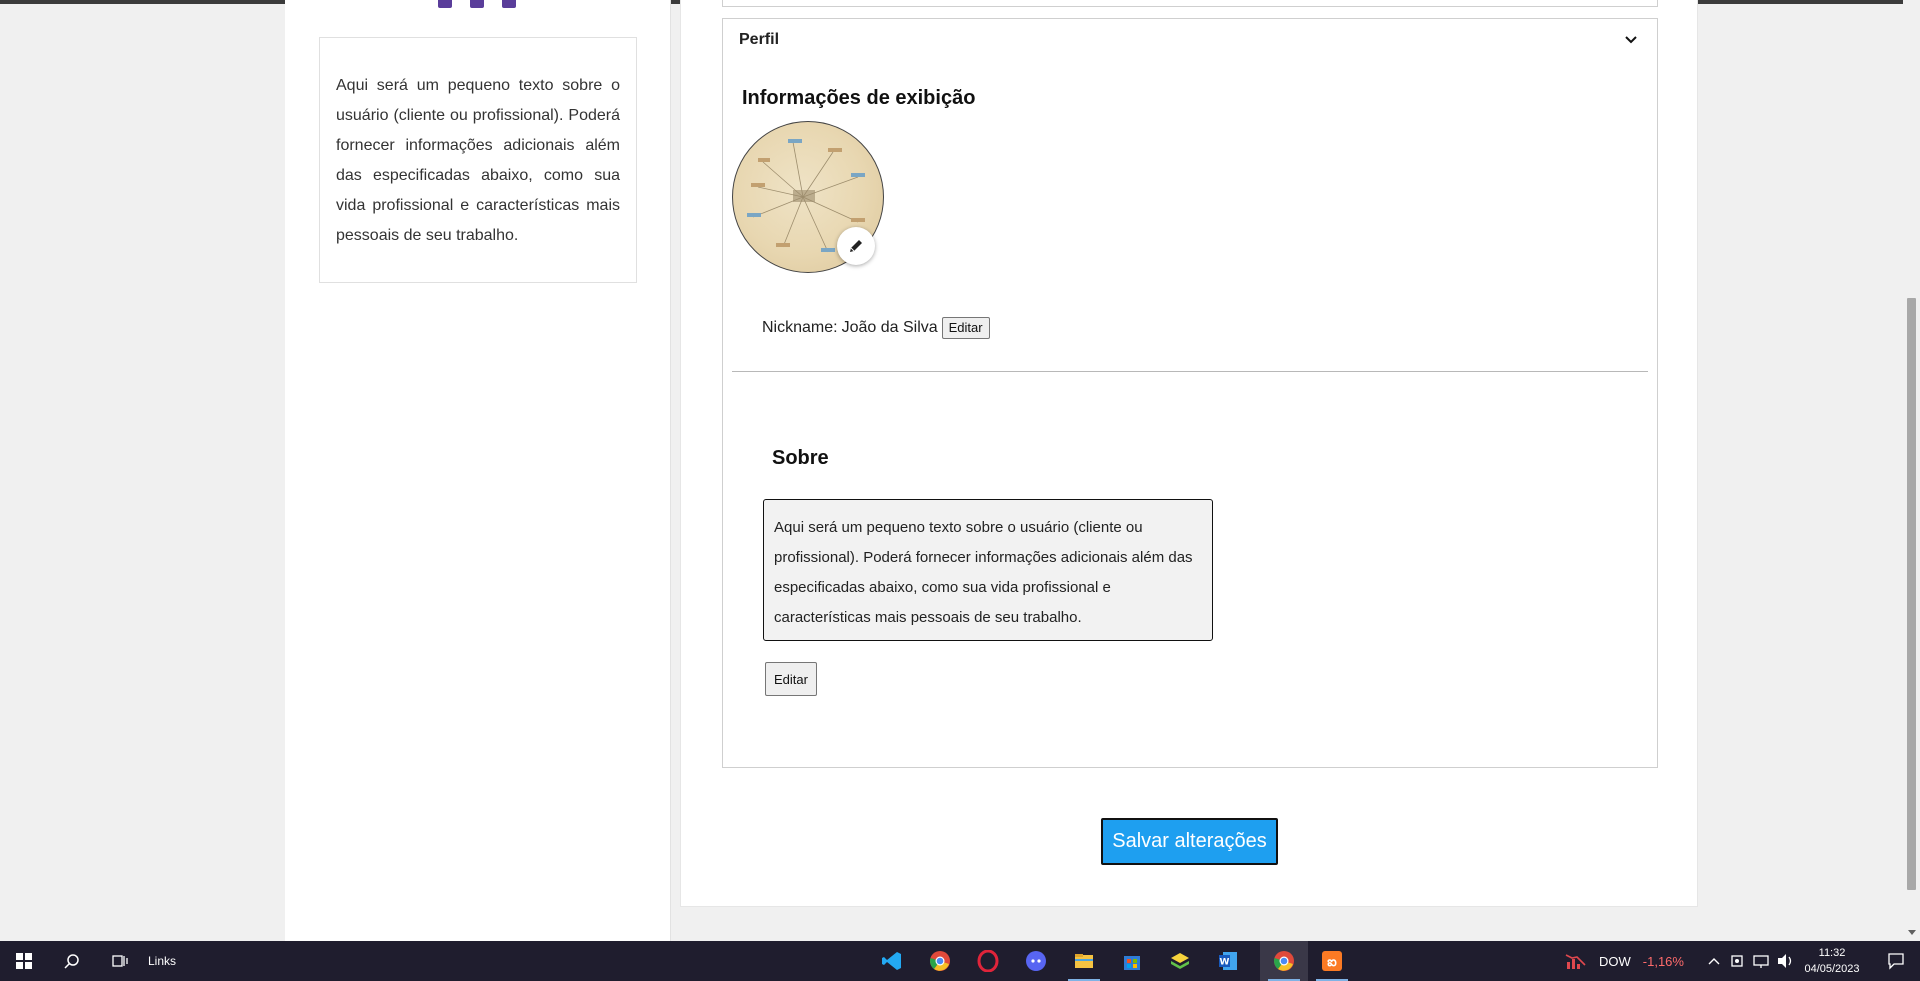  I want to click on chrome-profile-icon, so click(1284, 961).